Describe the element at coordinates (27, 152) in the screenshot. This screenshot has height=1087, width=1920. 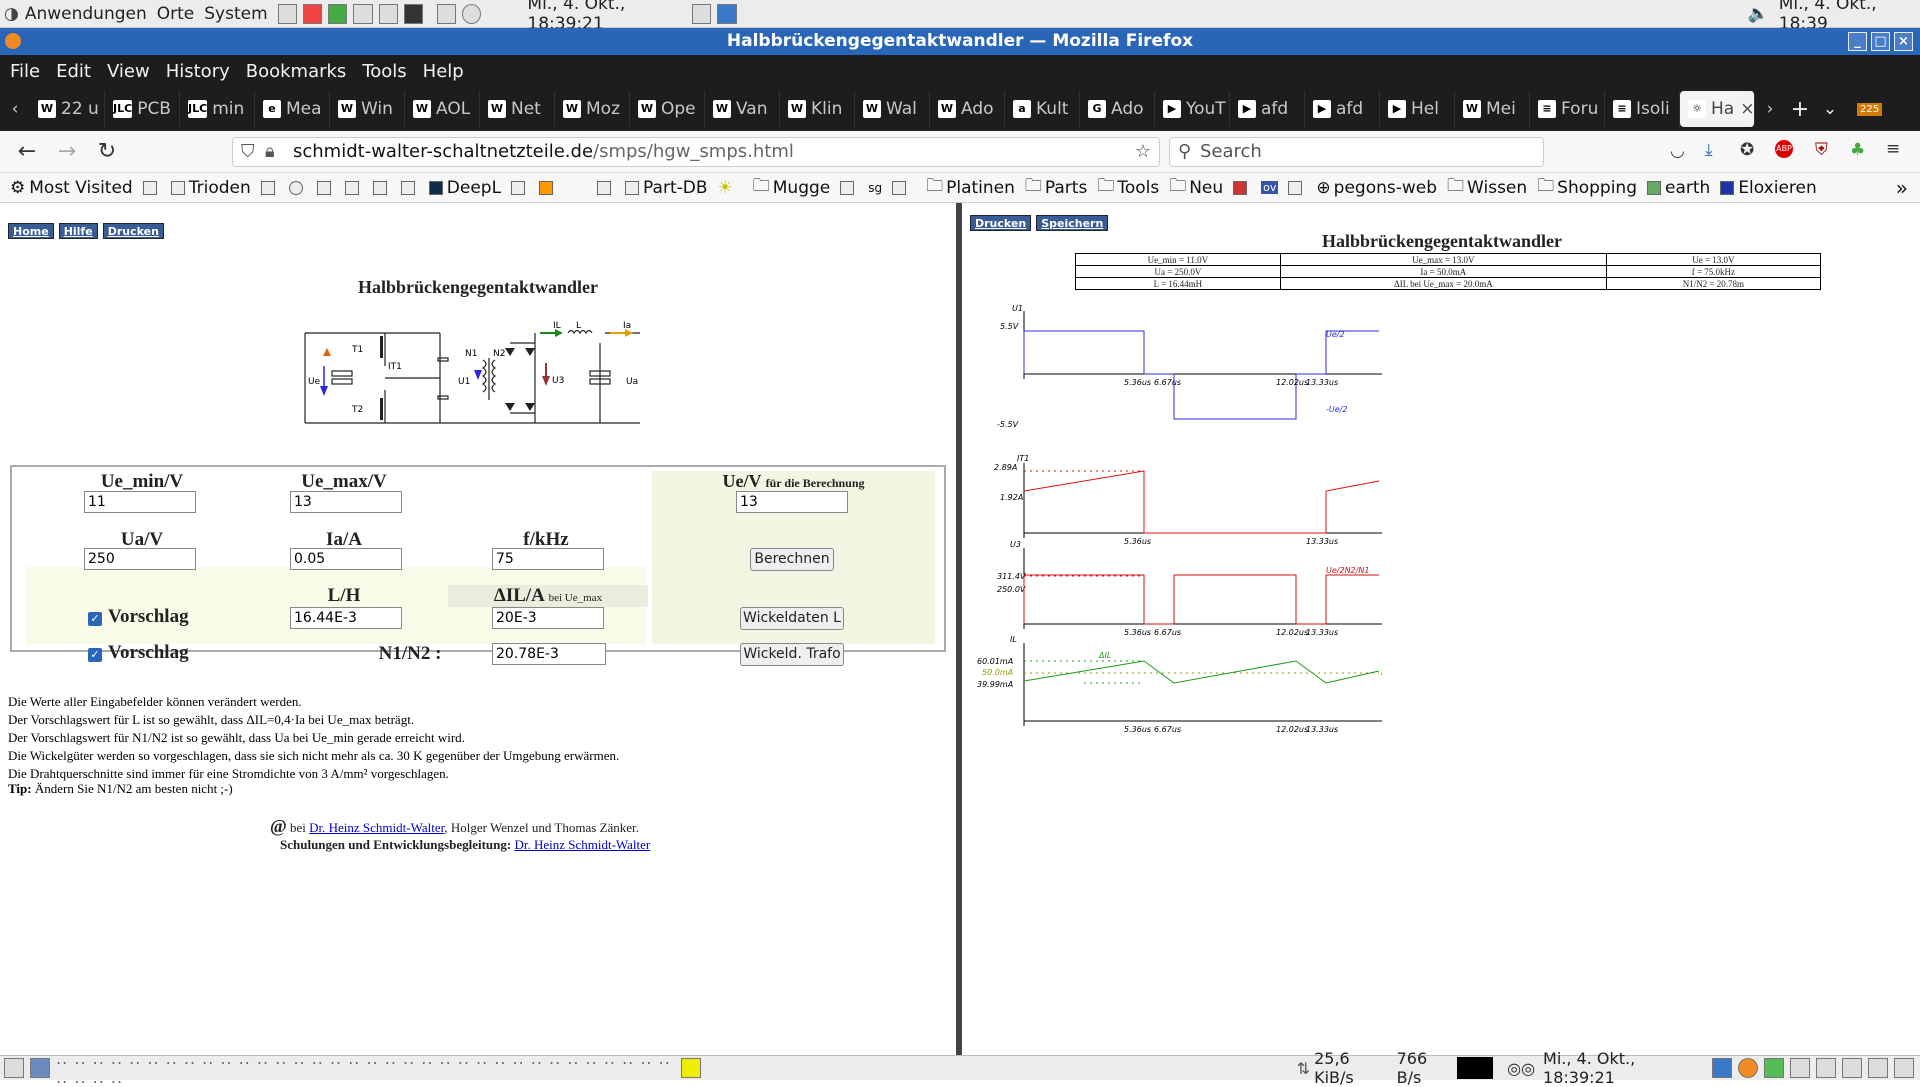
I see `back-button: ←` at that location.